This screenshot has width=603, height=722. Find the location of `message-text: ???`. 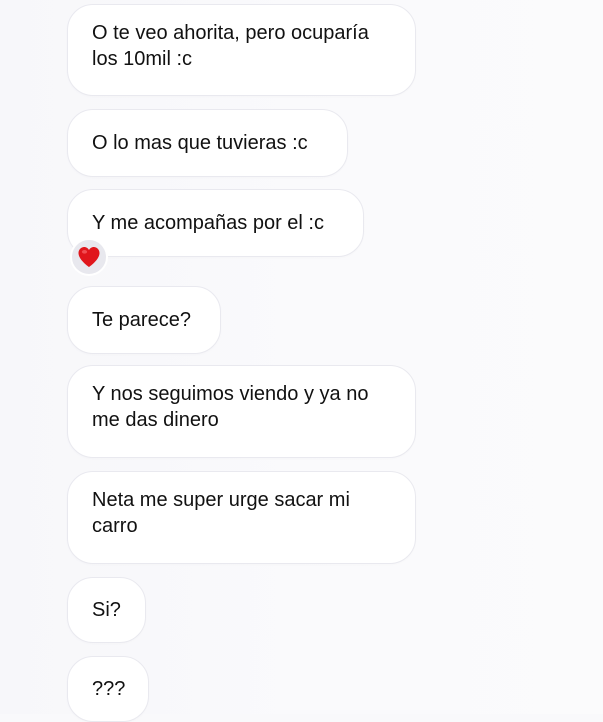

message-text: ??? is located at coordinates (109, 689).